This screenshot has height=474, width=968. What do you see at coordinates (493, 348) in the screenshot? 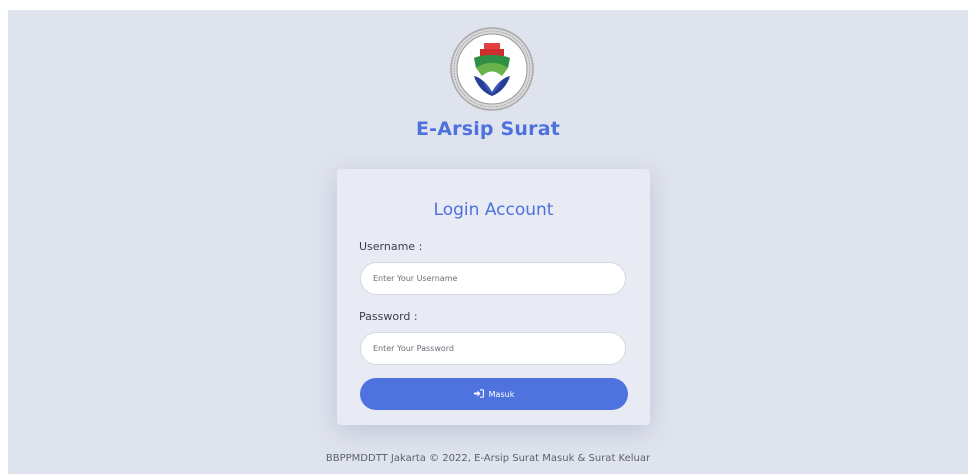
I see `password-input` at bounding box center [493, 348].